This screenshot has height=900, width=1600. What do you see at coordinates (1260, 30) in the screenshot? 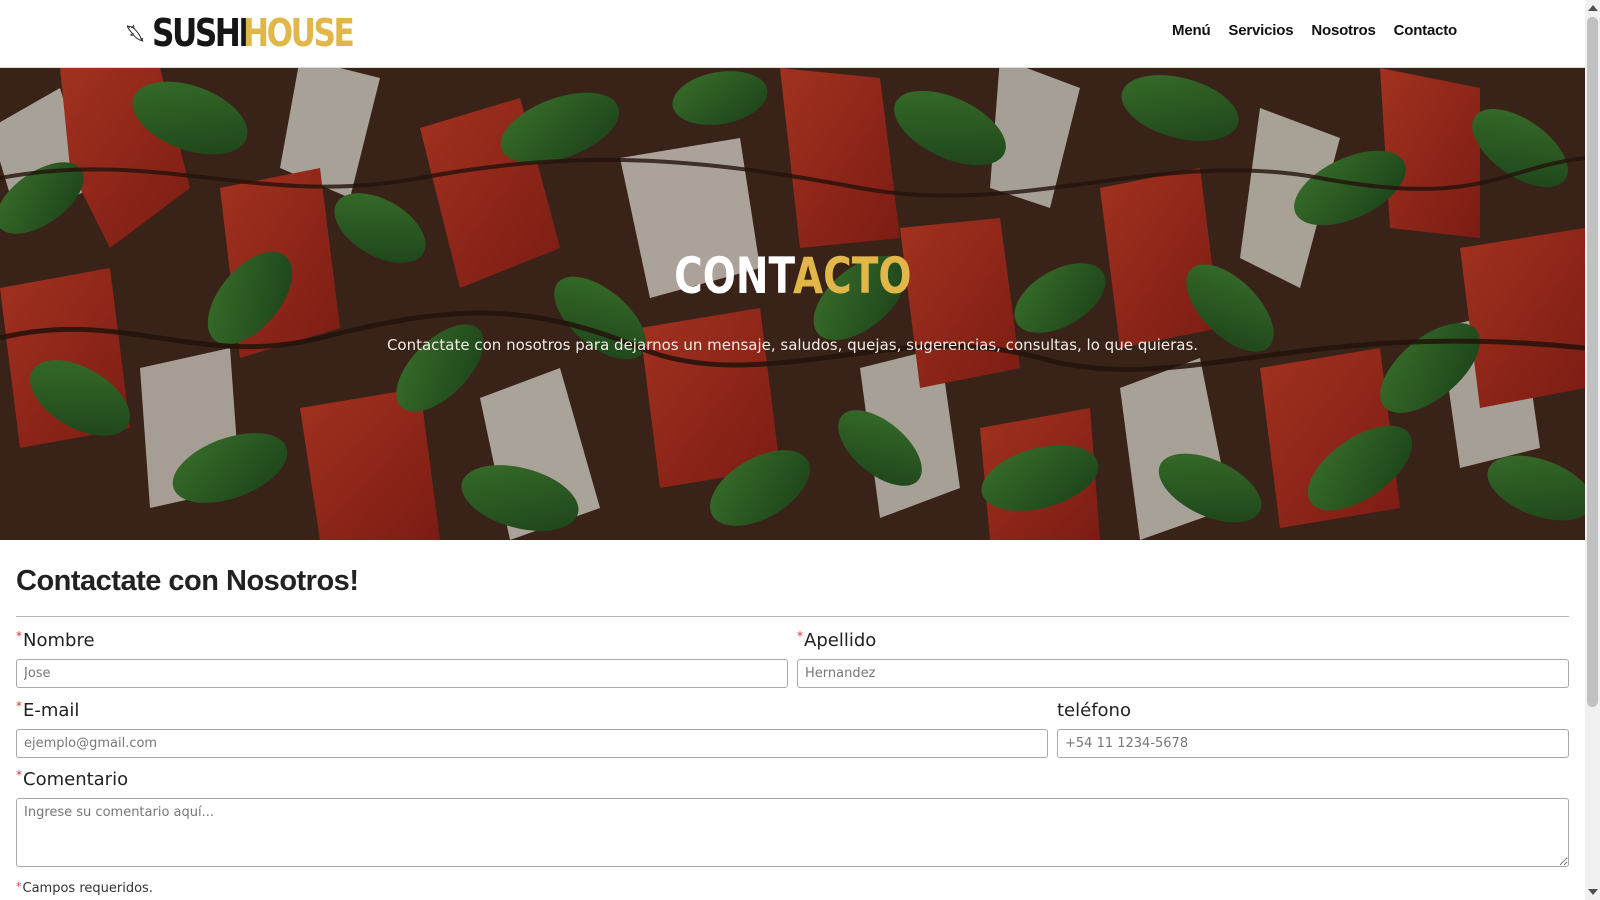
I see `nav-link-servicios: Servicios` at bounding box center [1260, 30].